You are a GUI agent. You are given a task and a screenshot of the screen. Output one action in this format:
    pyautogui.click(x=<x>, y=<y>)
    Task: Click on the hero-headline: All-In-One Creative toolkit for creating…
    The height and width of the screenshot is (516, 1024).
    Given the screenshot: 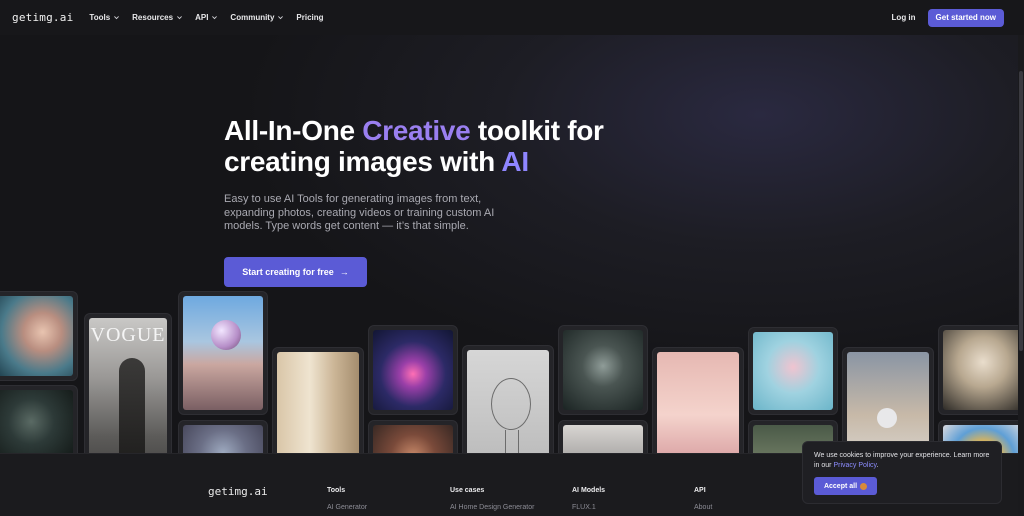 What is the action you would take?
    pyautogui.click(x=414, y=146)
    